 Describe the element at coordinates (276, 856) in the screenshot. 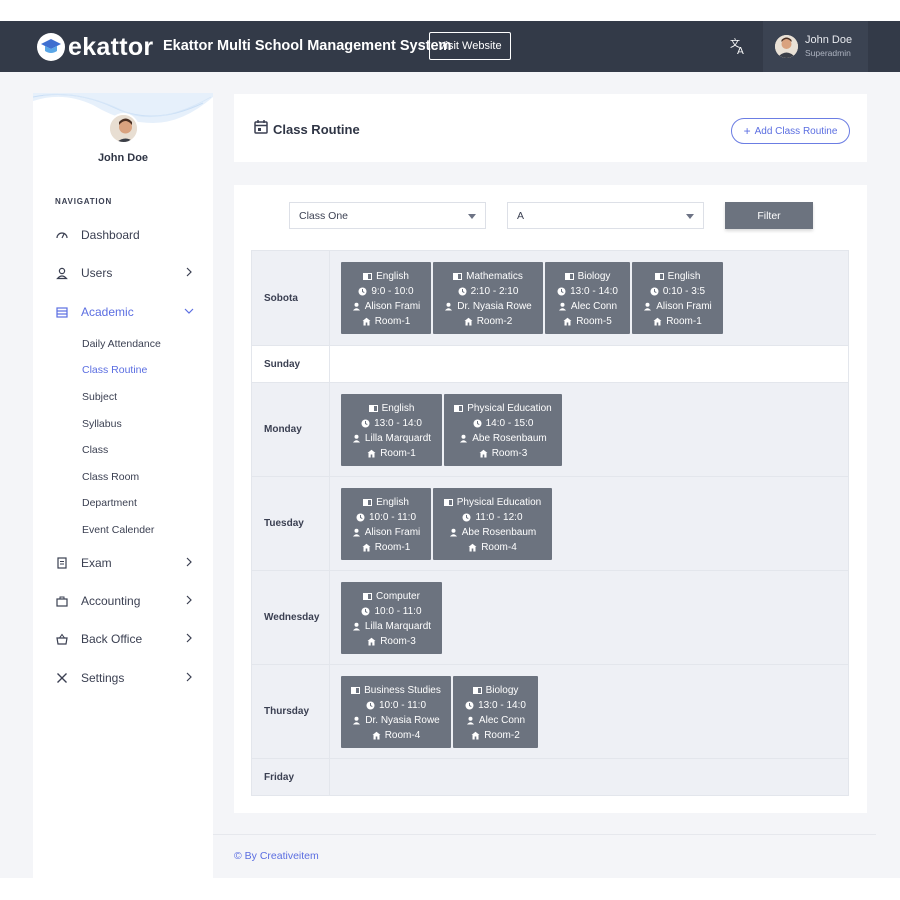

I see `footer-credit: © By Creativeitem` at that location.